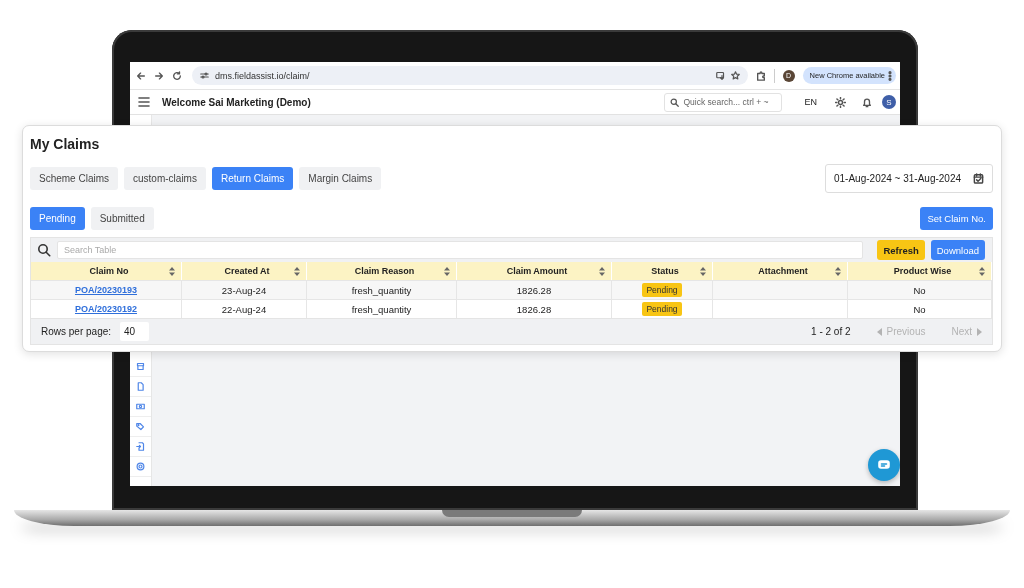  What do you see at coordinates (867, 102) in the screenshot?
I see `bell-icon` at bounding box center [867, 102].